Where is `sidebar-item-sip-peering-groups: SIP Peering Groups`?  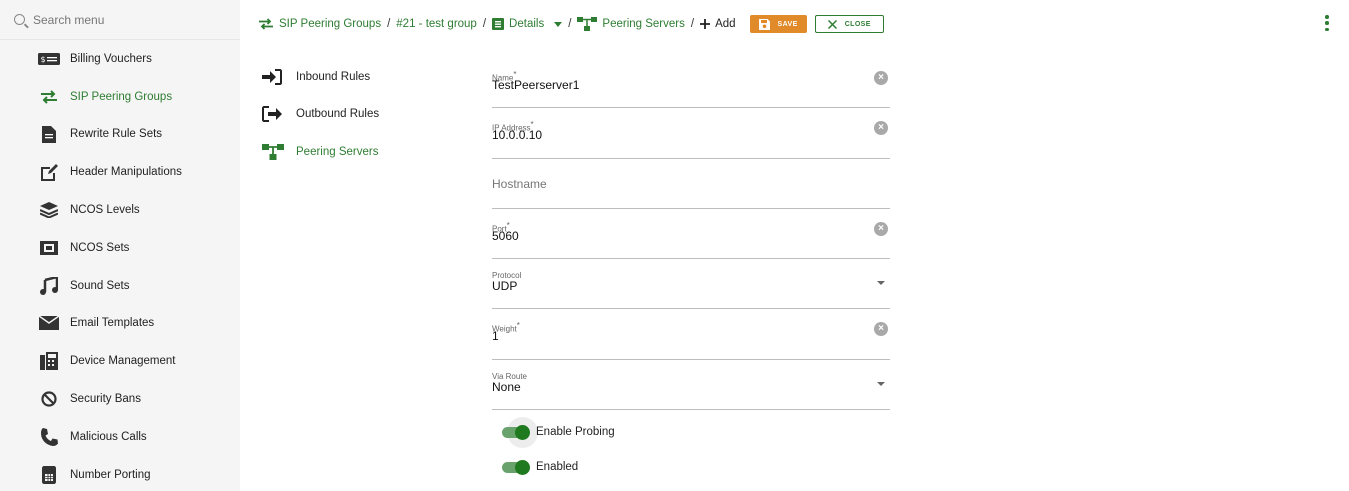 sidebar-item-sip-peering-groups: SIP Peering Groups is located at coordinates (120, 97).